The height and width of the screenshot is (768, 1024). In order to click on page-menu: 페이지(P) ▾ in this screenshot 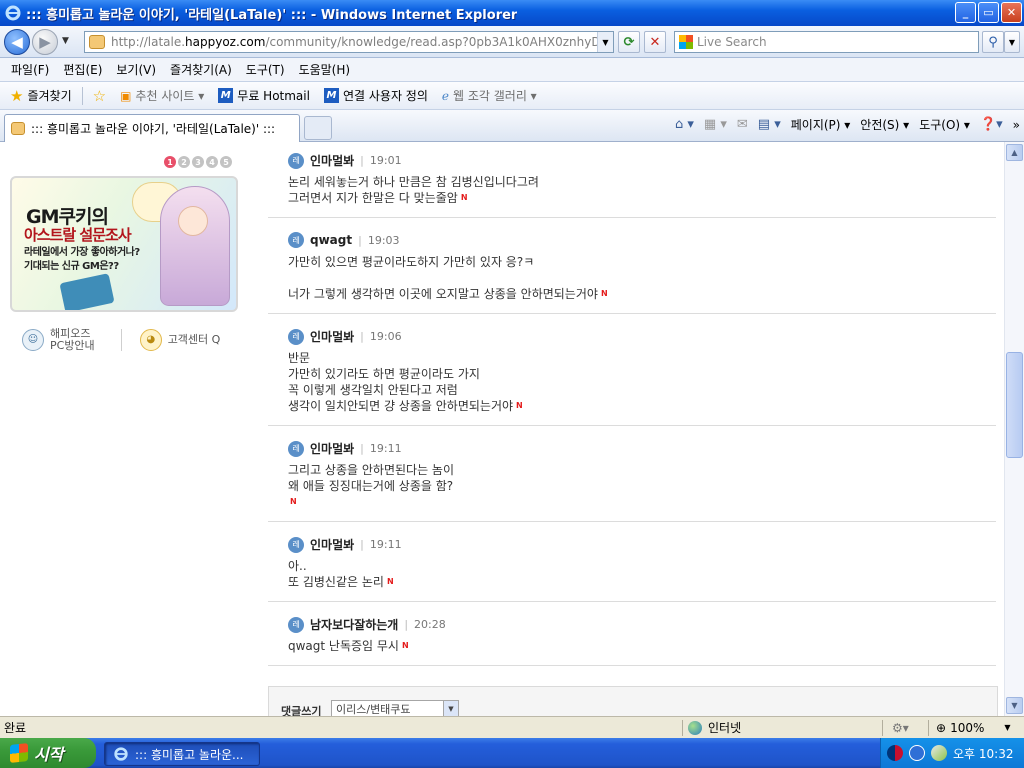, I will do `click(821, 124)`.